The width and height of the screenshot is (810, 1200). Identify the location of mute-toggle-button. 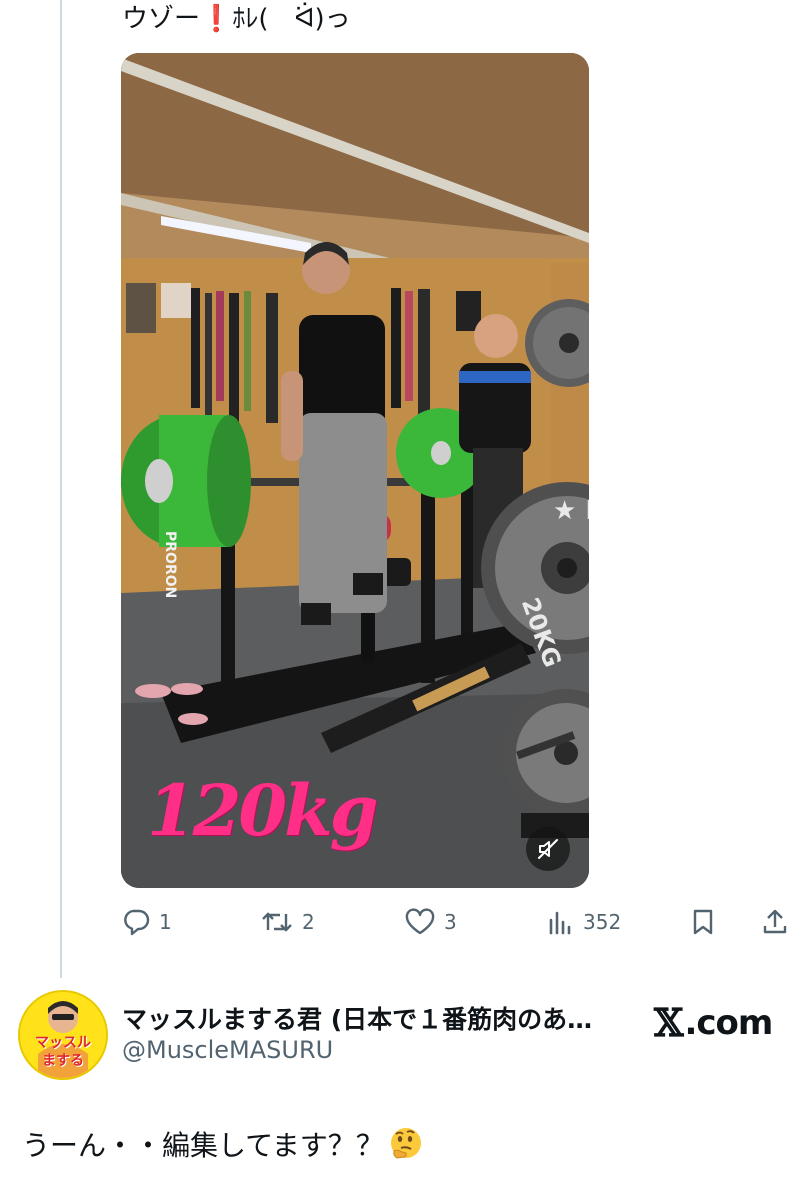
(548, 849).